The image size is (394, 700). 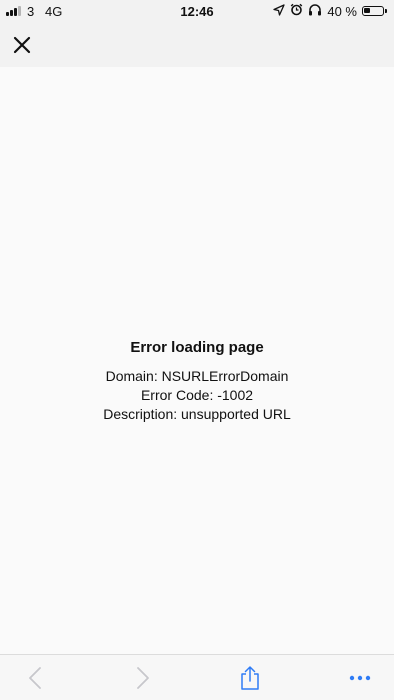 I want to click on status-bar: 3 4G 12:46 40 %, so click(x=197, y=11).